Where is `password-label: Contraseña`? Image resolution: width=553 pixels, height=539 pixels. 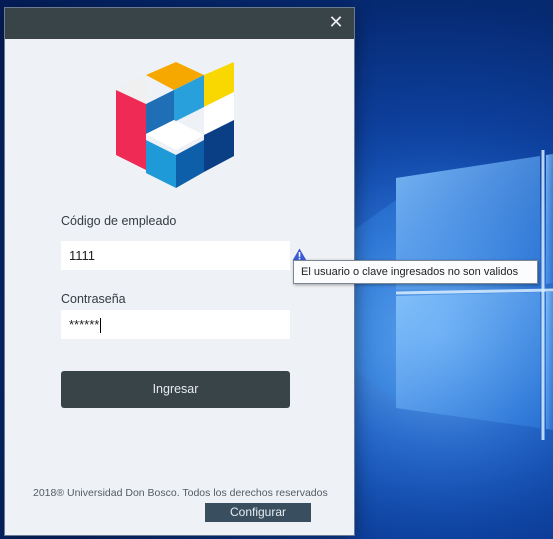 password-label: Contraseña is located at coordinates (93, 299).